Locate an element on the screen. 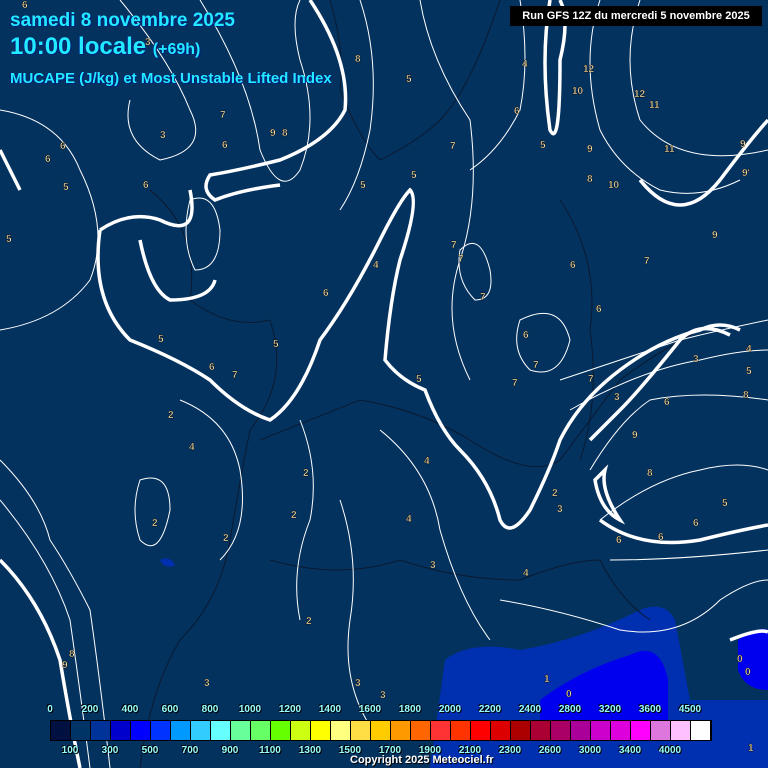  contour-label: 12 is located at coordinates (640, 94).